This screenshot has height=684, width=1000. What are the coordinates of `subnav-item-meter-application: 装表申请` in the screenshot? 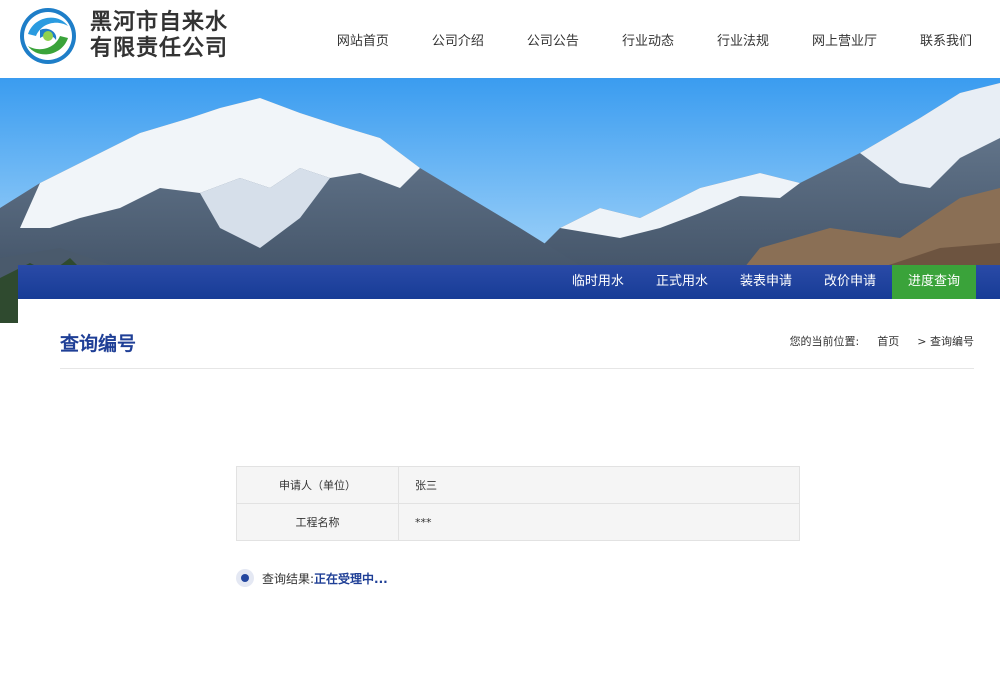 It's located at (766, 282).